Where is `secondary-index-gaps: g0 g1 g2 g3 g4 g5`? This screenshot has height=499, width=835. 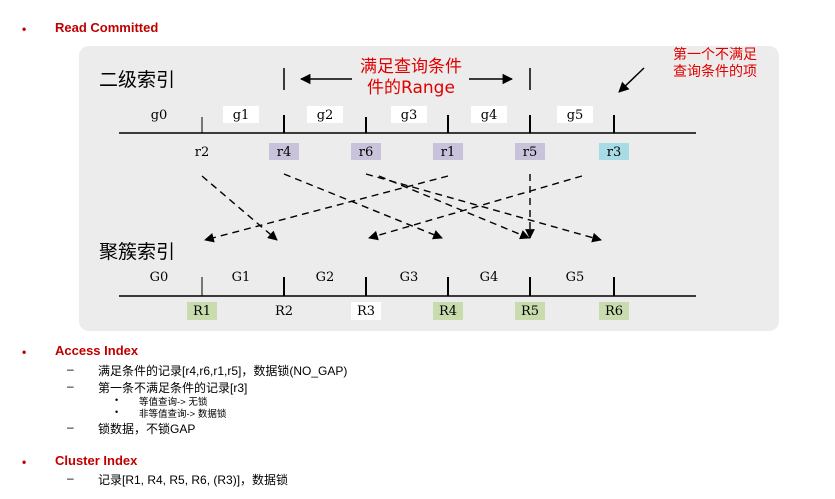 secondary-index-gaps: g0 g1 g2 g3 g4 g5 is located at coordinates (372, 114).